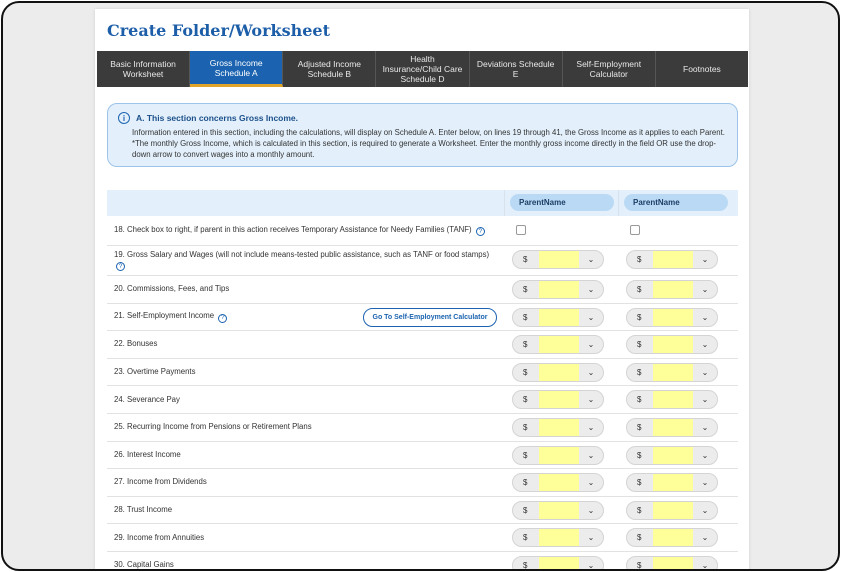 This screenshot has height=572, width=841. Describe the element at coordinates (172, 289) in the screenshot. I see `row-label: 20. Commissions, Fees, and Tips` at that location.